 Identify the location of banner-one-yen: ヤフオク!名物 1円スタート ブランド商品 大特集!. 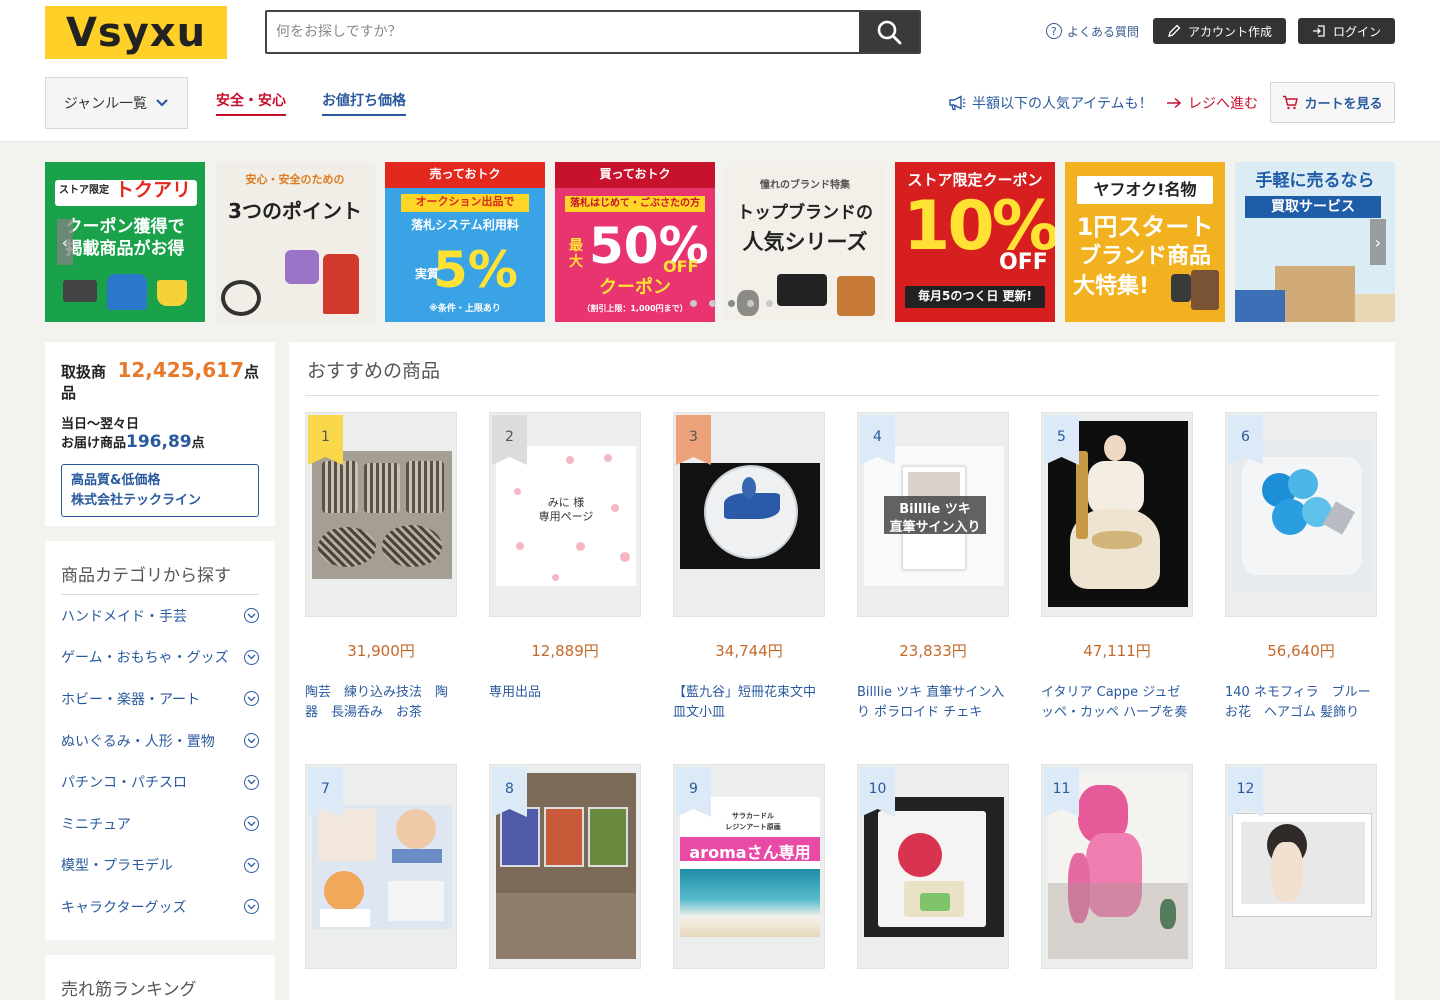
(1145, 242).